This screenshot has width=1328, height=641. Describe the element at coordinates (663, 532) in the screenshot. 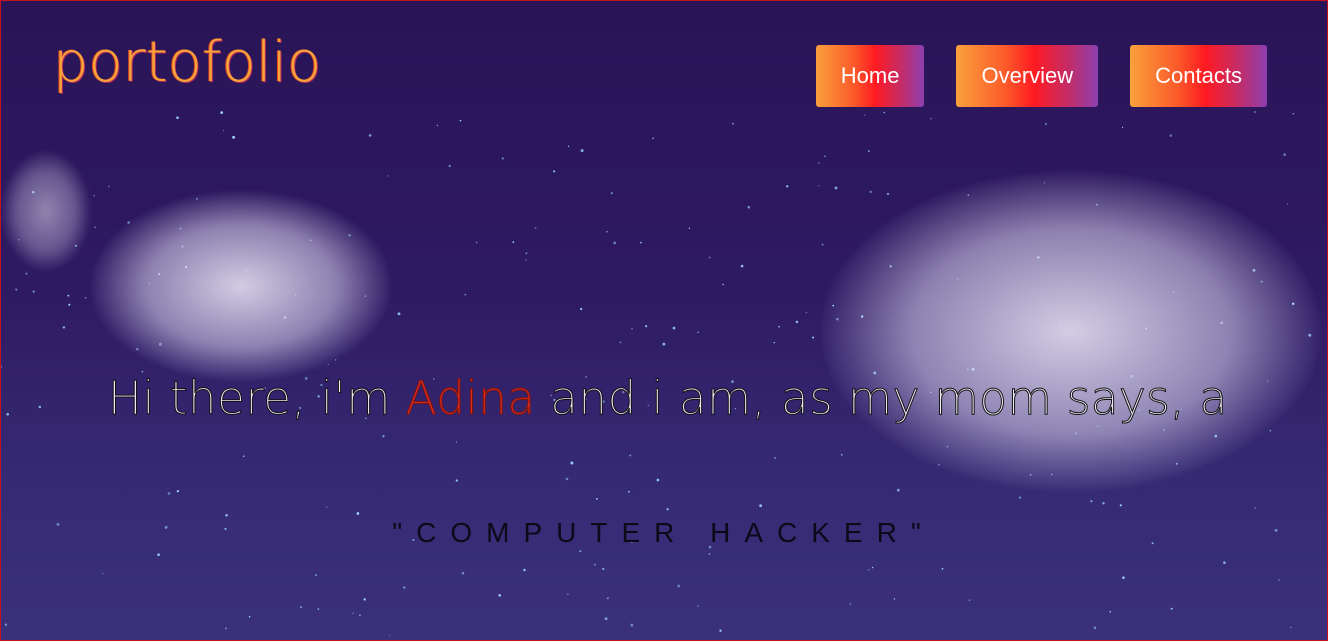

I see `hero-subtitle: "COMPUTER HACKER"` at that location.